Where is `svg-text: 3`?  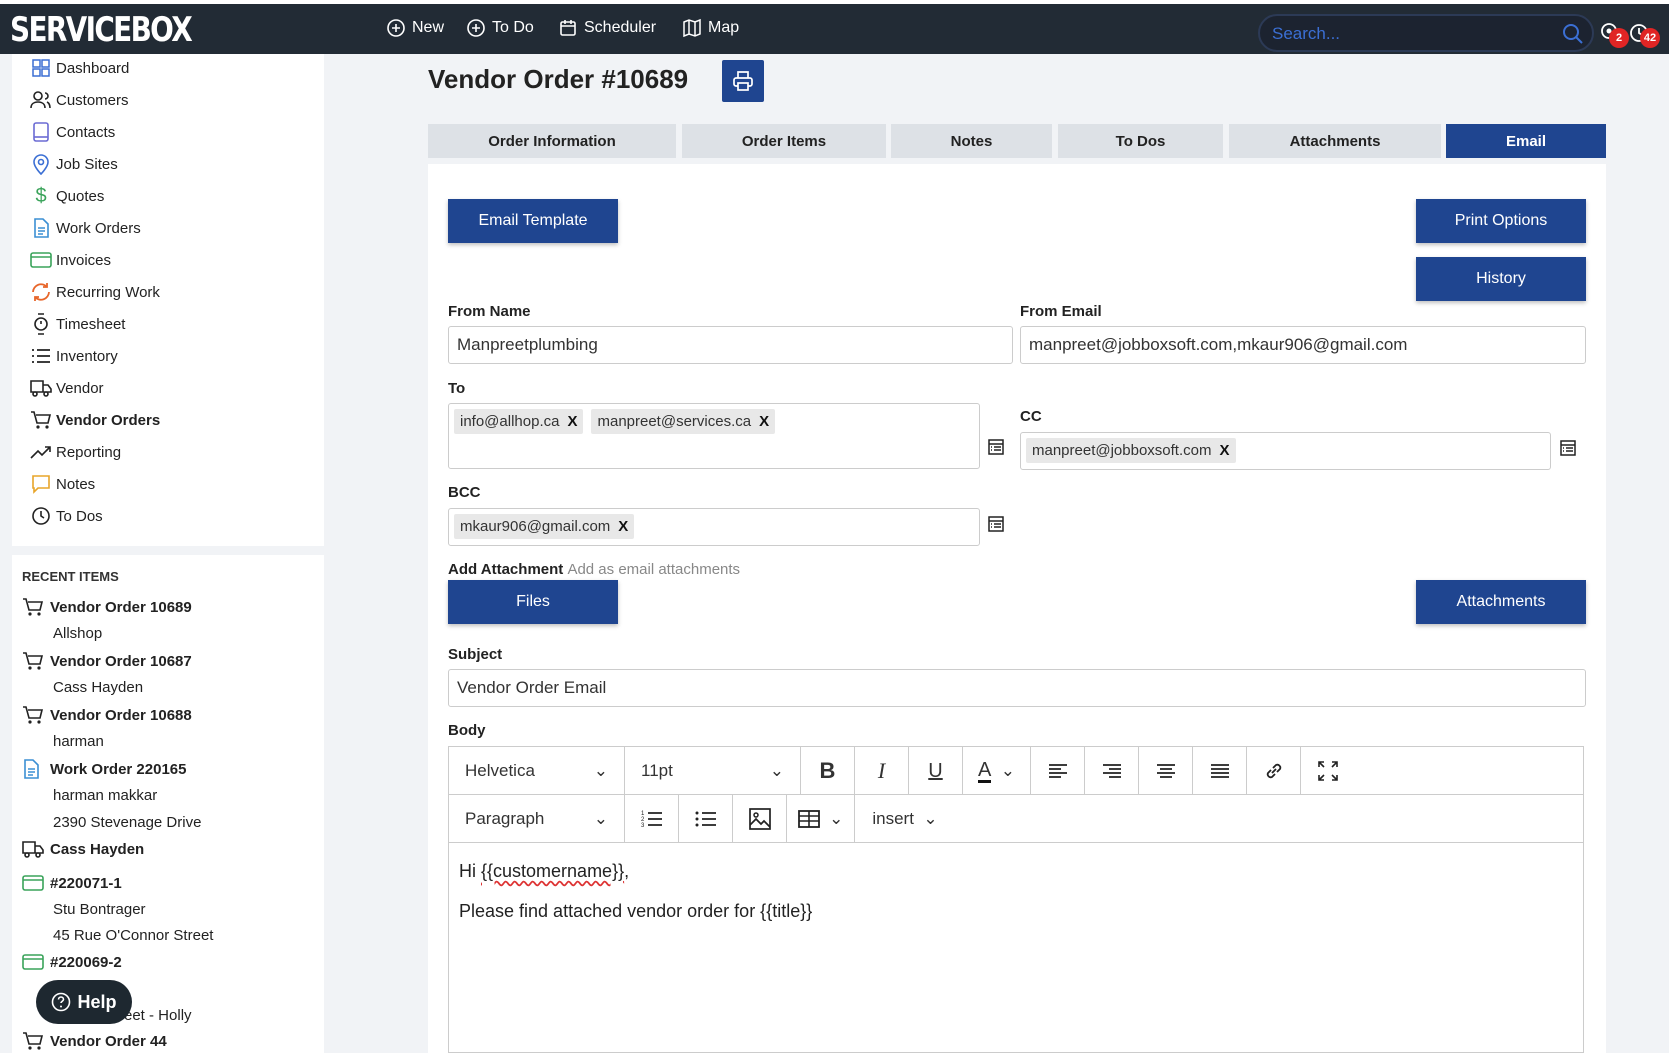 svg-text: 3 is located at coordinates (643, 826).